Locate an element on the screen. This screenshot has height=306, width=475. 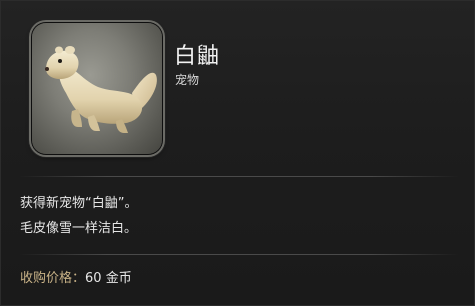
item-category: 宠物 is located at coordinates (187, 80).